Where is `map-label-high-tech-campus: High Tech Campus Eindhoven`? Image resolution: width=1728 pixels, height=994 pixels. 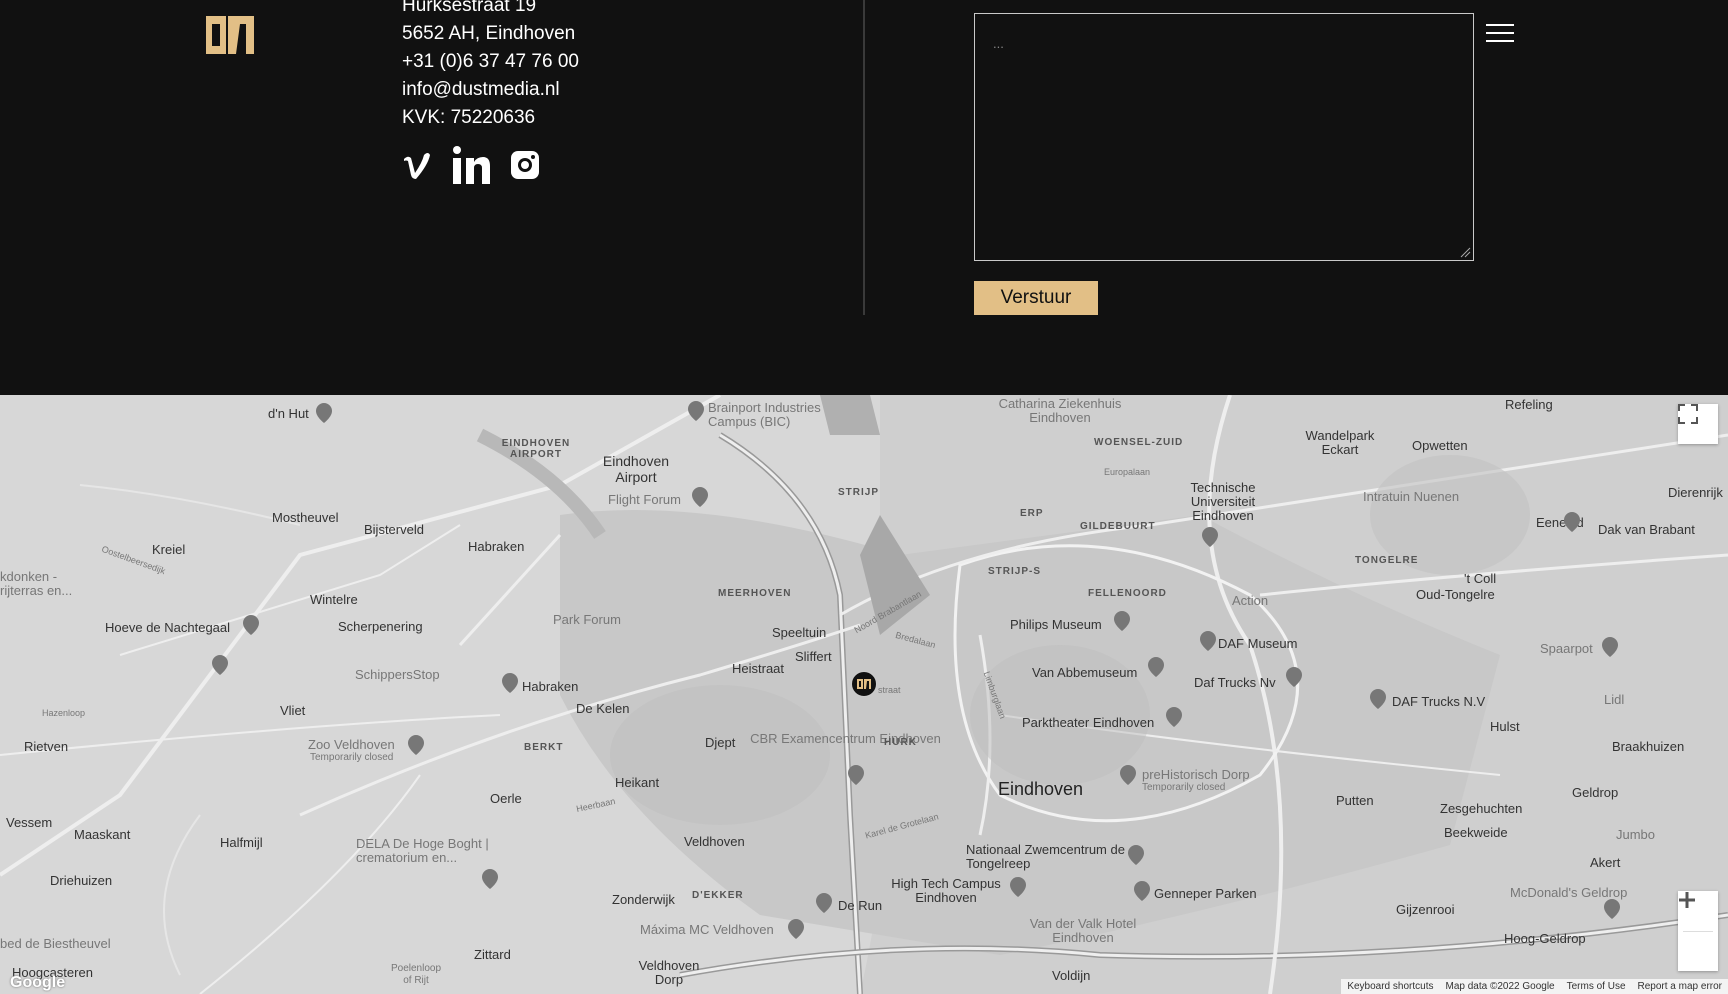 map-label-high-tech-campus: High Tech Campus Eindhoven is located at coordinates (946, 891).